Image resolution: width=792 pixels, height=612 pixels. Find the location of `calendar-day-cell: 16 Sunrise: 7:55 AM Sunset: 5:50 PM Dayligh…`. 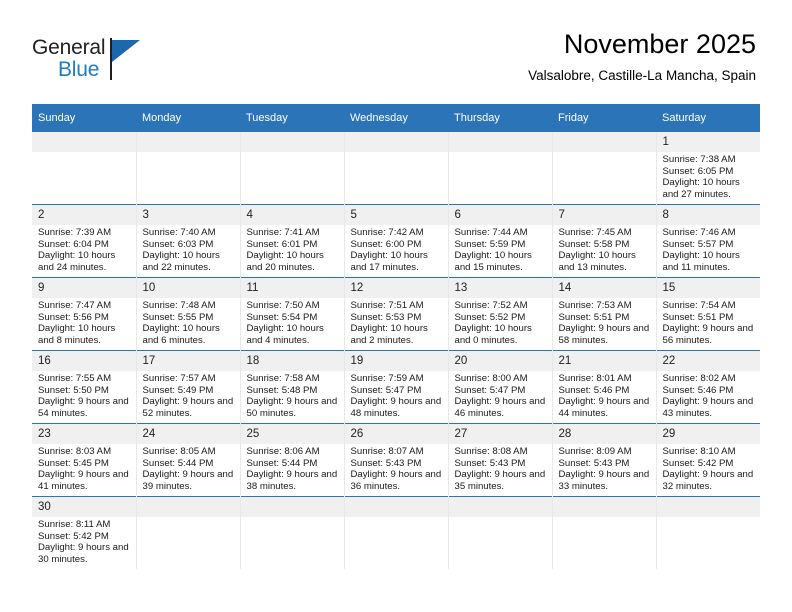

calendar-day-cell: 16 Sunrise: 7:55 AM Sunset: 5:50 PM Dayligh… is located at coordinates (84, 387).